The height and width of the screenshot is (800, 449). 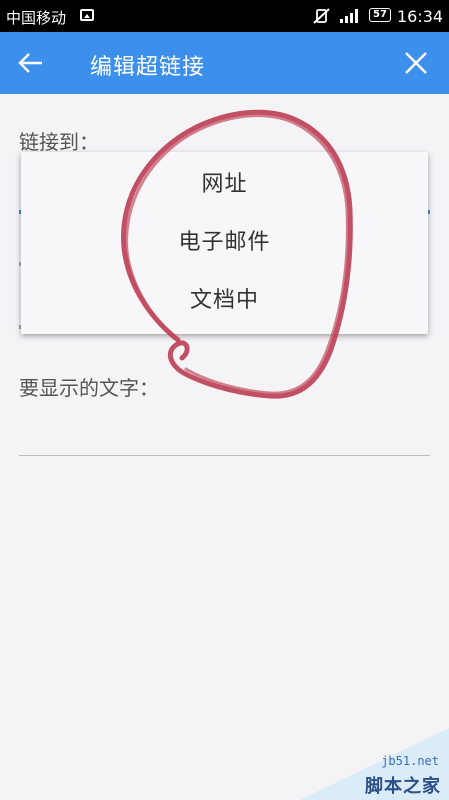 What do you see at coordinates (224, 63) in the screenshot?
I see `app-bar: 编辑超链接` at bounding box center [224, 63].